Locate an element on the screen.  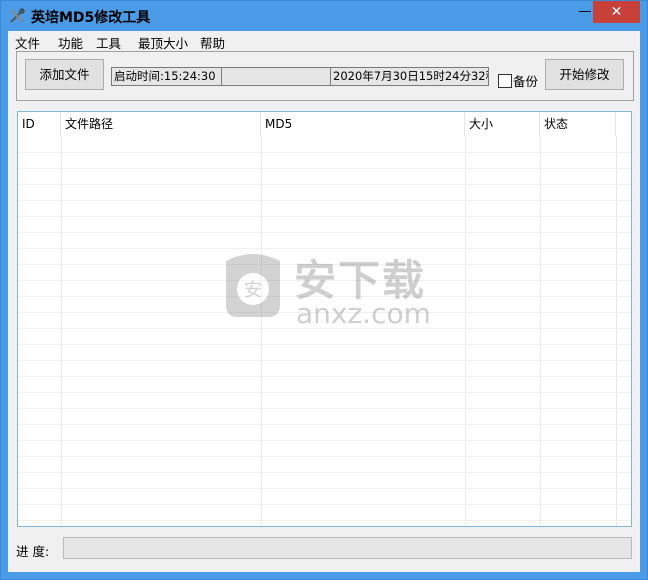
menu-function: 功能 is located at coordinates (70, 42).